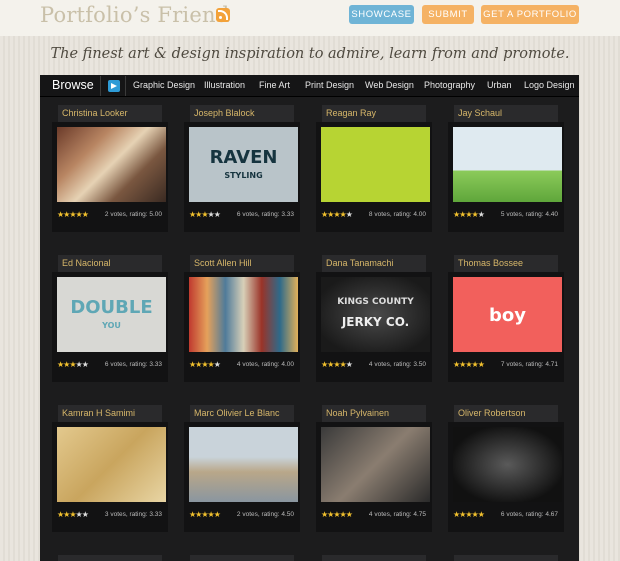  What do you see at coordinates (375, 314) in the screenshot?
I see `card-thumbnail: KINGS COUNTY JERKY CO.` at bounding box center [375, 314].